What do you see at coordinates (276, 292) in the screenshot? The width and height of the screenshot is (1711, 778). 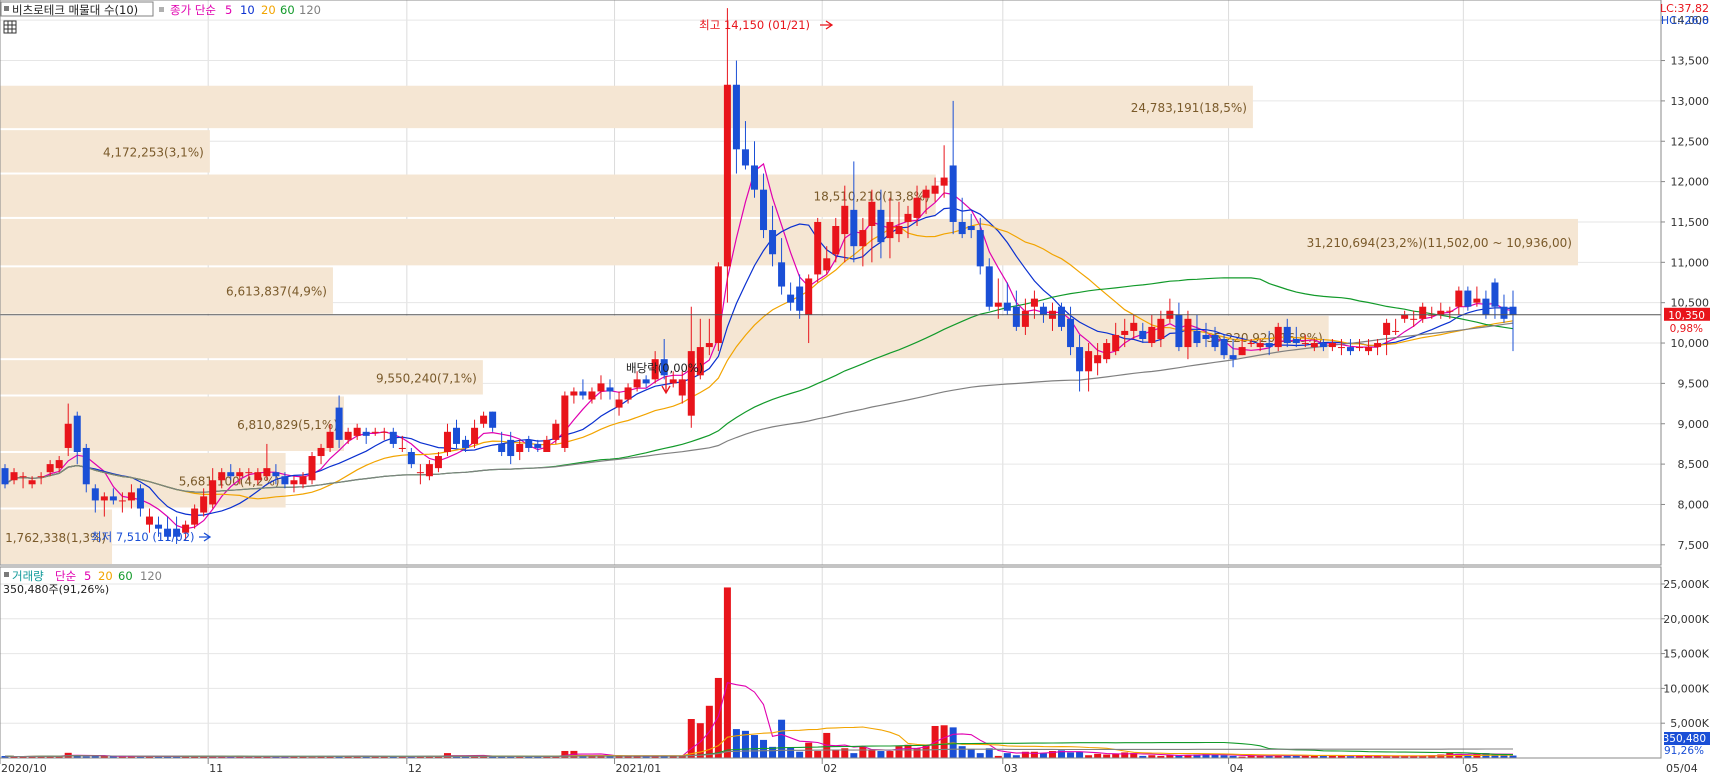 I see `profile-label: 6,613,837(4,9%)` at bounding box center [276, 292].